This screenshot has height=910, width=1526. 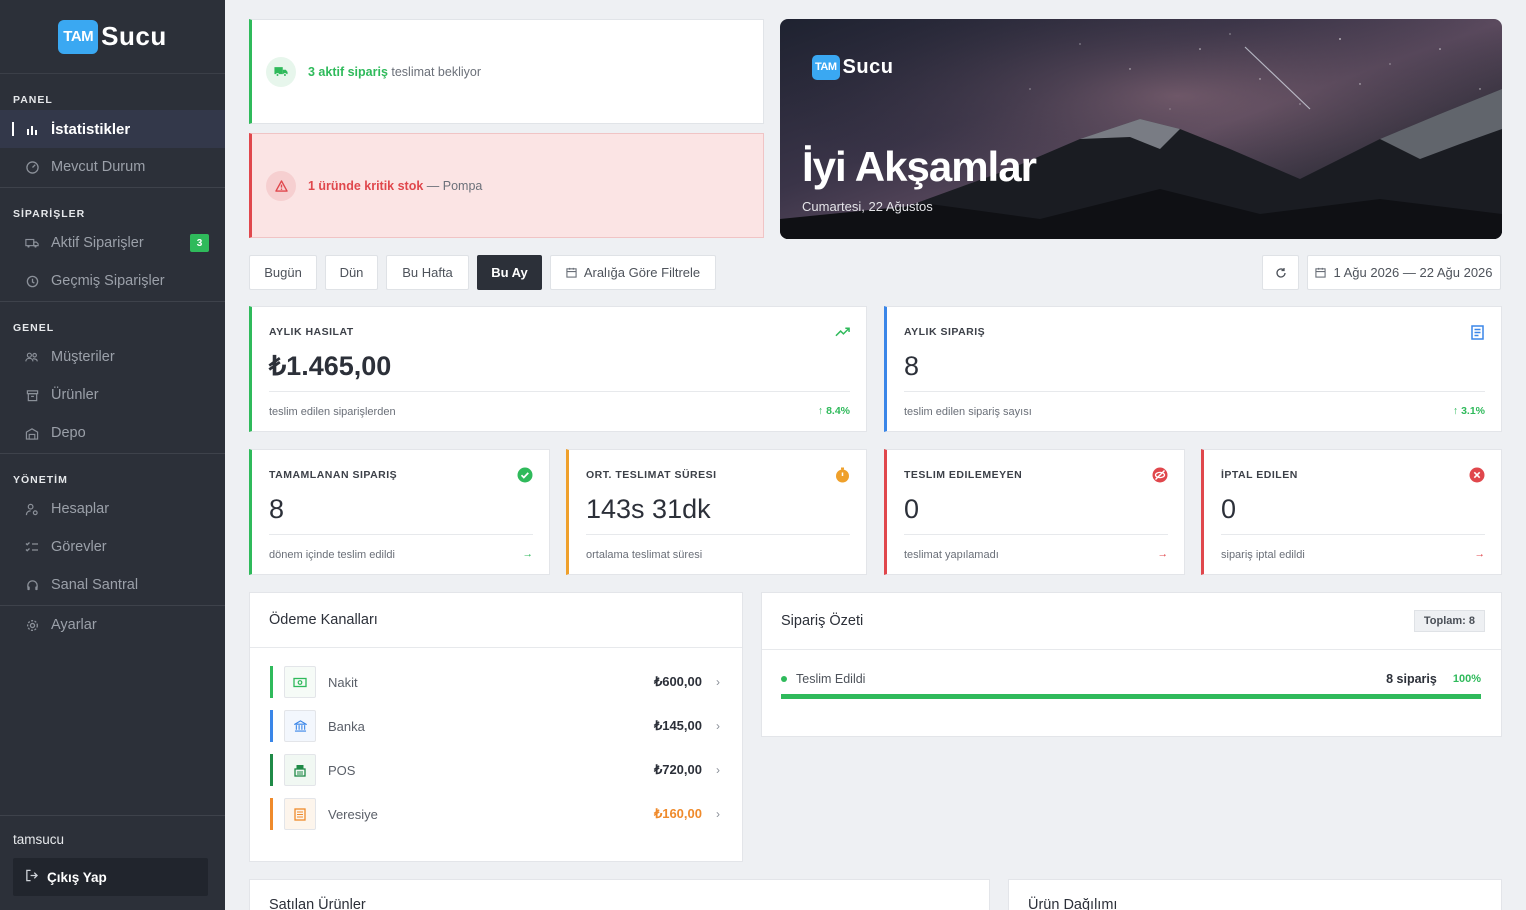 What do you see at coordinates (32, 509) in the screenshot?
I see `user-cog-icon` at bounding box center [32, 509].